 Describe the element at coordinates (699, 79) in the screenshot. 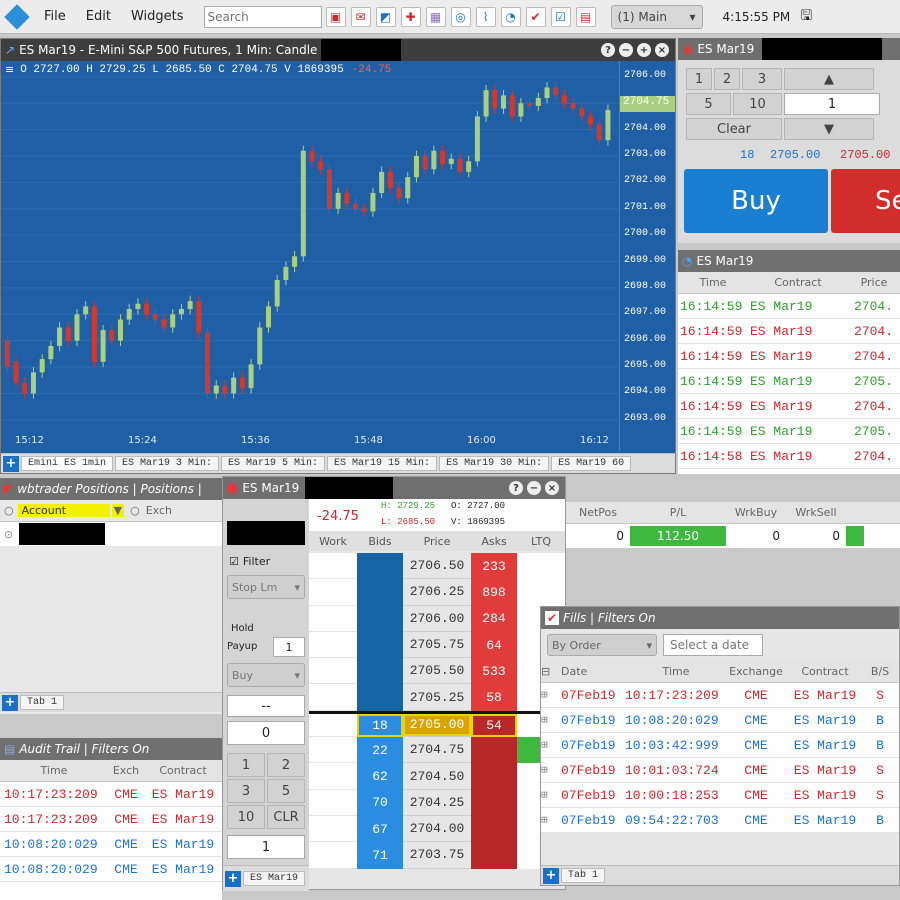

I see `qty-key-1: 1` at that location.